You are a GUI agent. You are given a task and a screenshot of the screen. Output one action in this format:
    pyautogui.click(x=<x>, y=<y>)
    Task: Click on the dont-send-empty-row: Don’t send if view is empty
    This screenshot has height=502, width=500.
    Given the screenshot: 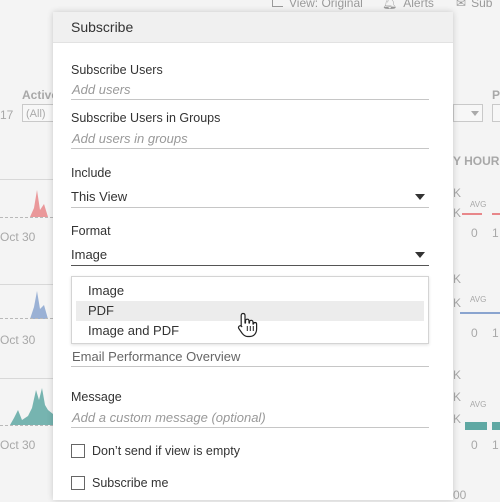 What is the action you would take?
    pyautogui.click(x=155, y=451)
    